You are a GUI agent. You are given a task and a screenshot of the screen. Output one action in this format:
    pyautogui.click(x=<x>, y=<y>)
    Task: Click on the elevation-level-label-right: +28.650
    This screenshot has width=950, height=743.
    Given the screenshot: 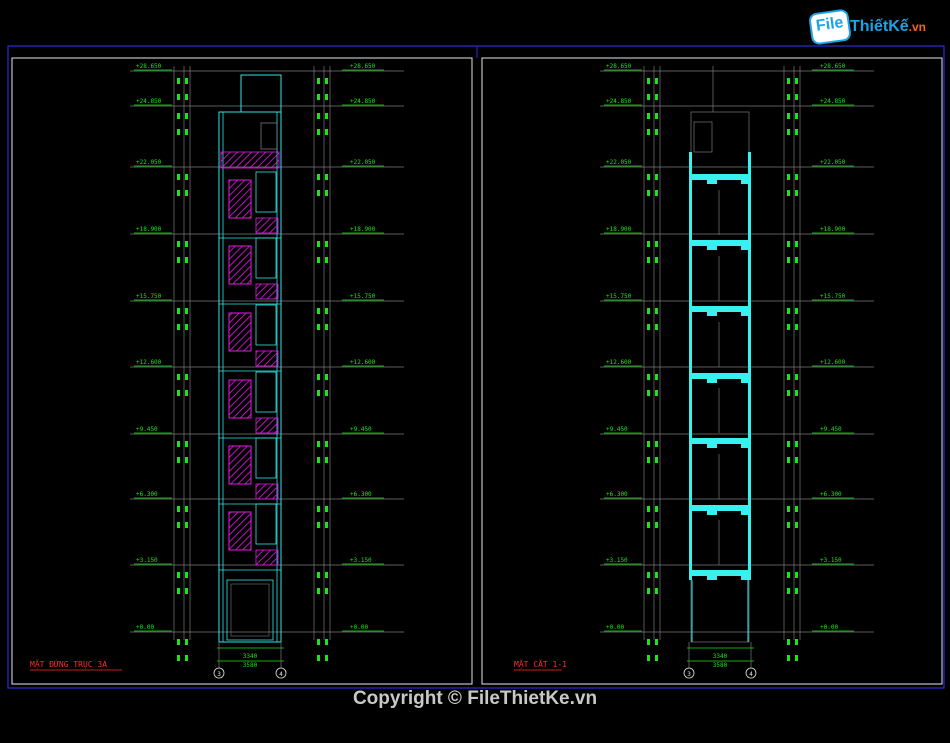 What is the action you would take?
    pyautogui.click(x=363, y=66)
    